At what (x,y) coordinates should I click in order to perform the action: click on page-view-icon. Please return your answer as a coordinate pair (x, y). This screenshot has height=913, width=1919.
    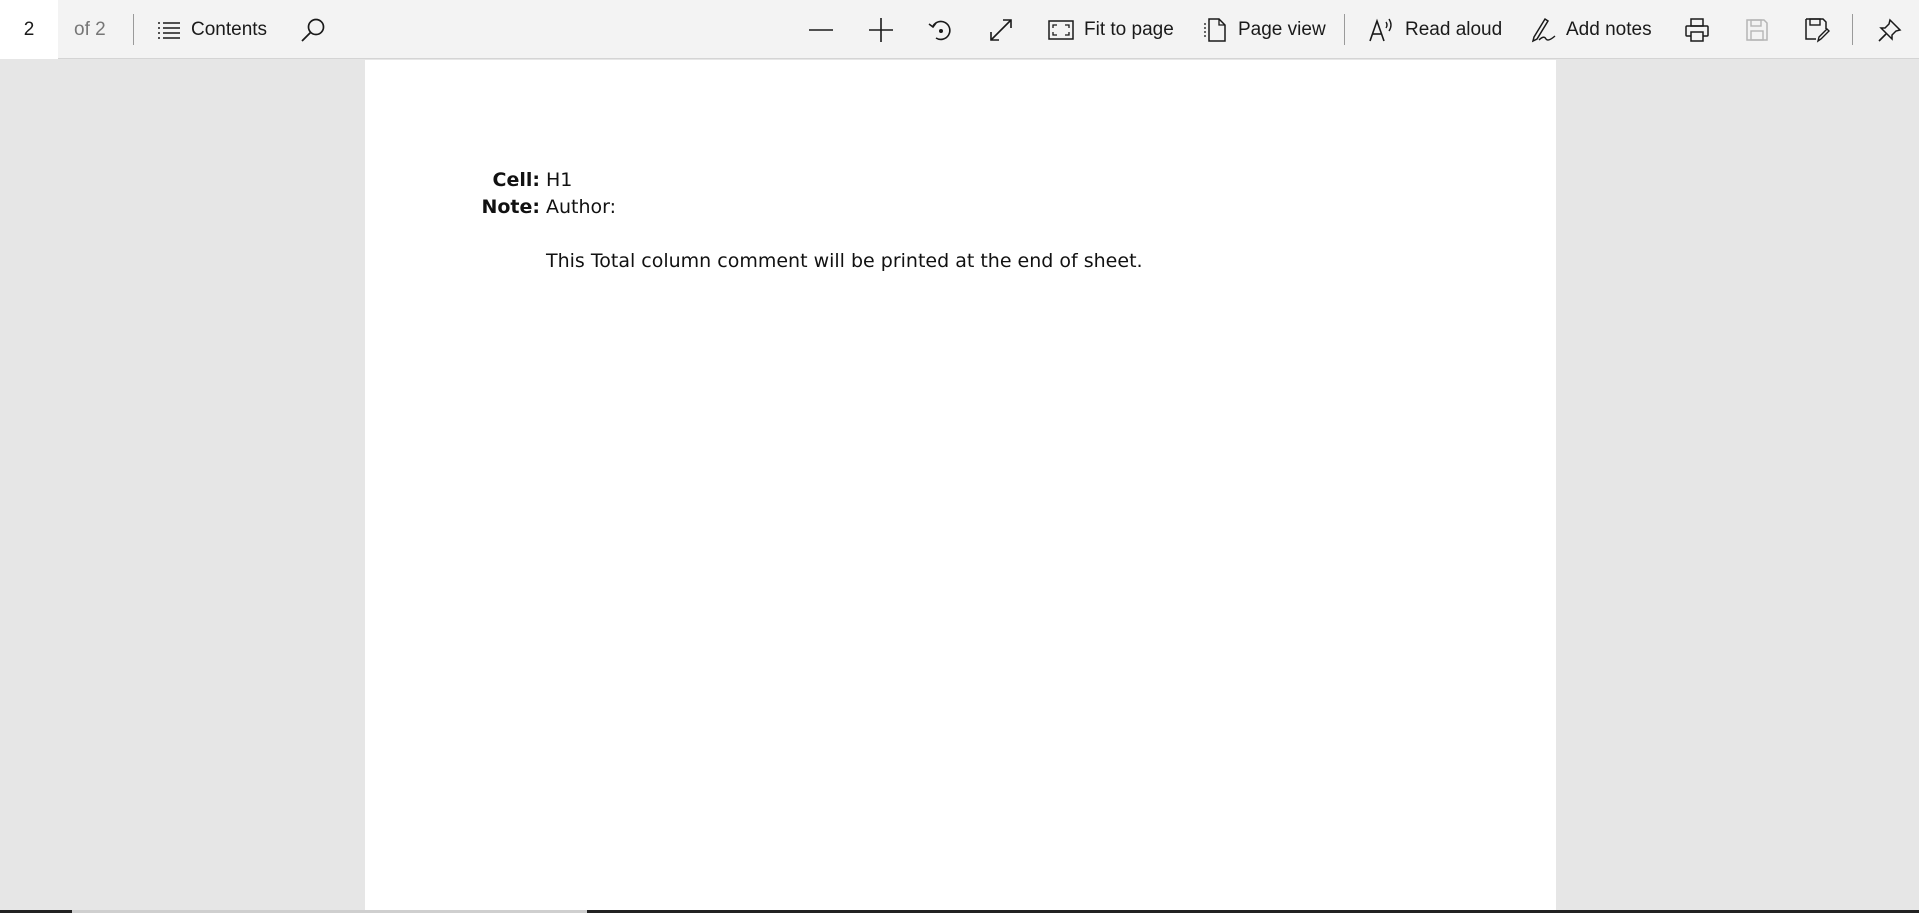
    Looking at the image, I should click on (1216, 29).